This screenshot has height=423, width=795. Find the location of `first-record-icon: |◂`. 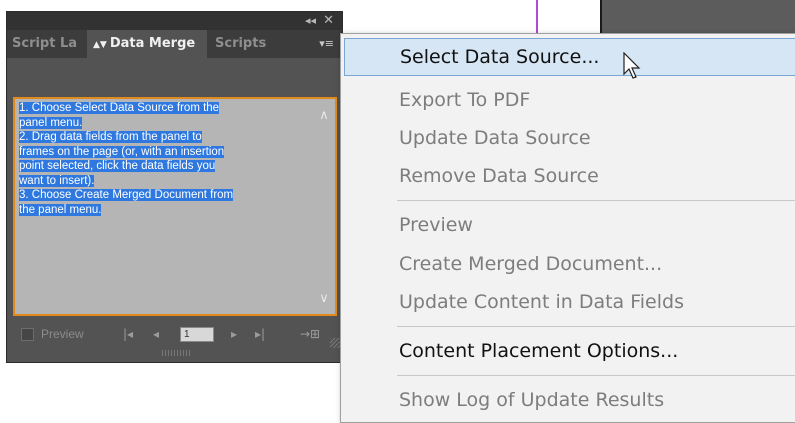

first-record-icon: |◂ is located at coordinates (128, 334).